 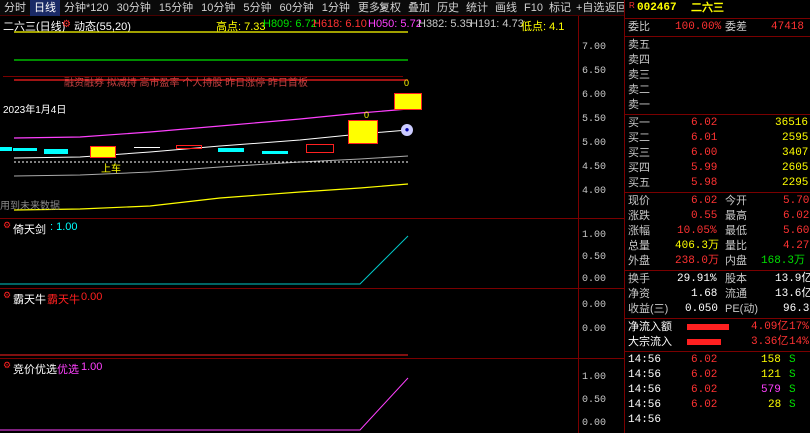 I want to click on stat-label: 流通, so click(x=736, y=294).